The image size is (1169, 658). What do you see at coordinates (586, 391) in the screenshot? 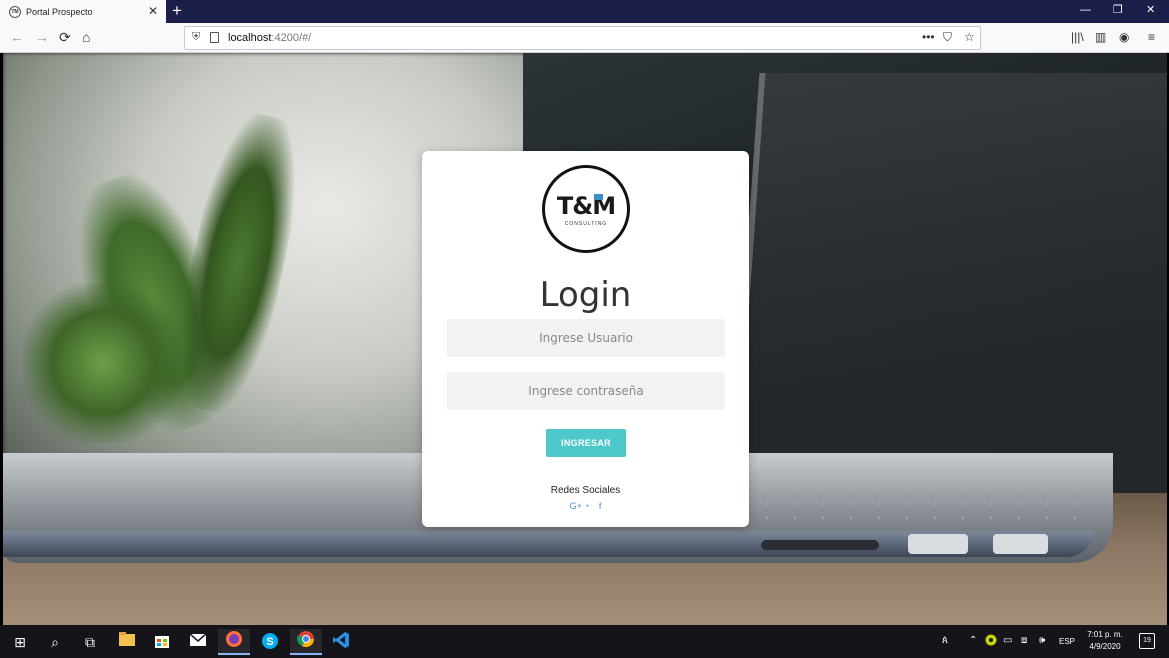
I see `password-input` at bounding box center [586, 391].